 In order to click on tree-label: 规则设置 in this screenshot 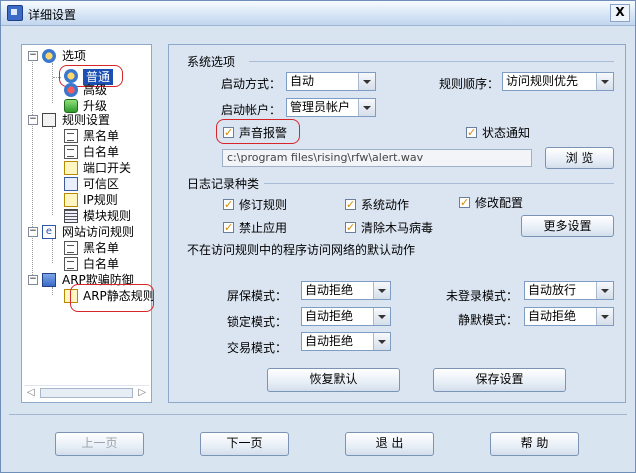, I will do `click(86, 120)`.